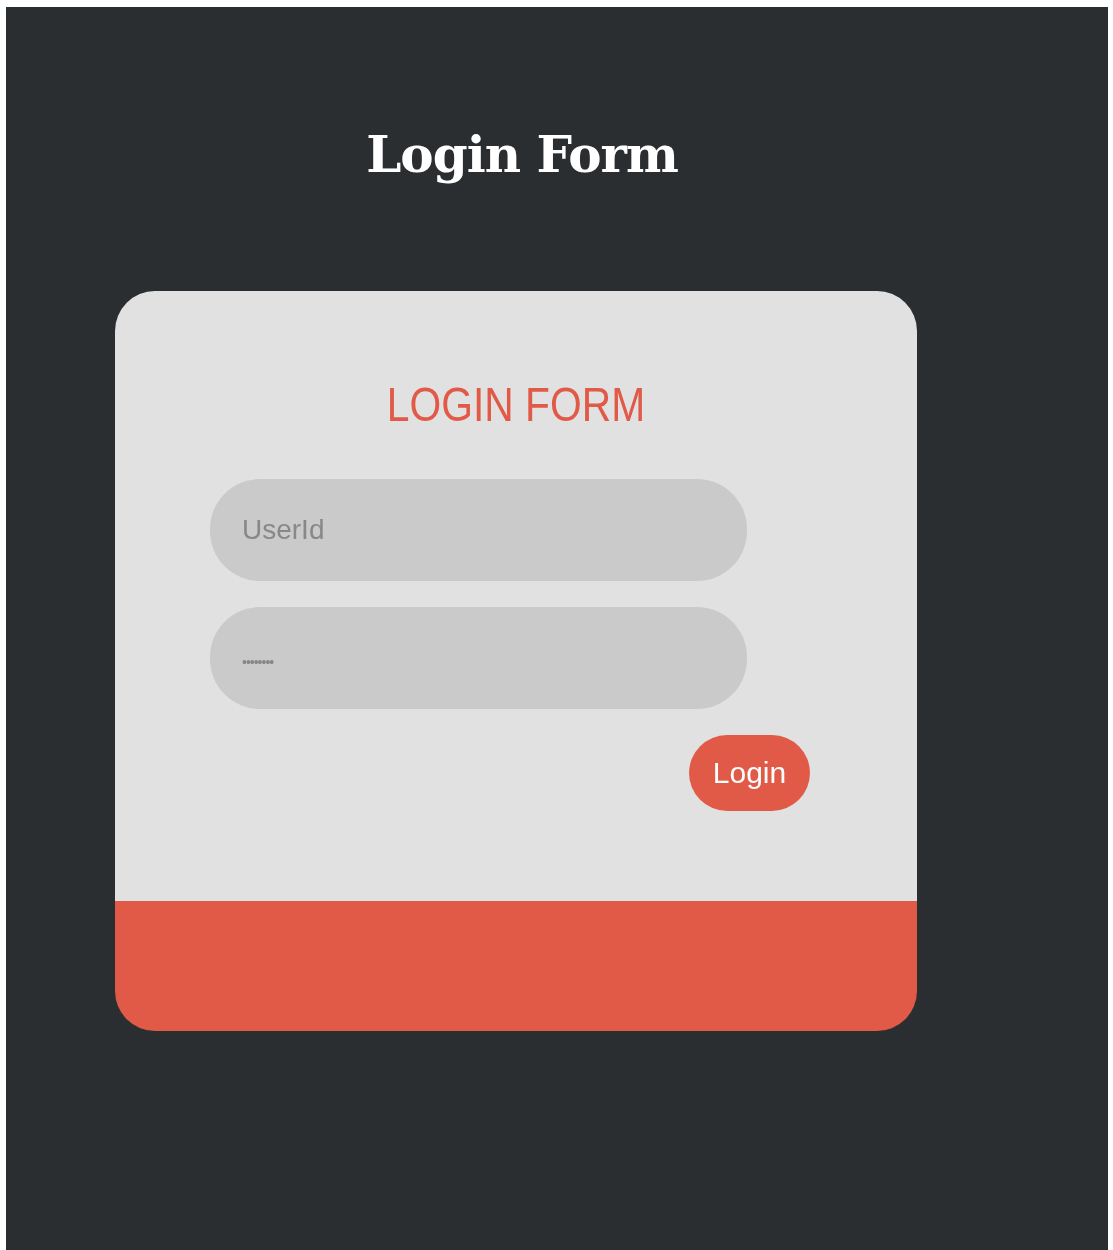  I want to click on user-id-field: UserId, so click(478, 529).